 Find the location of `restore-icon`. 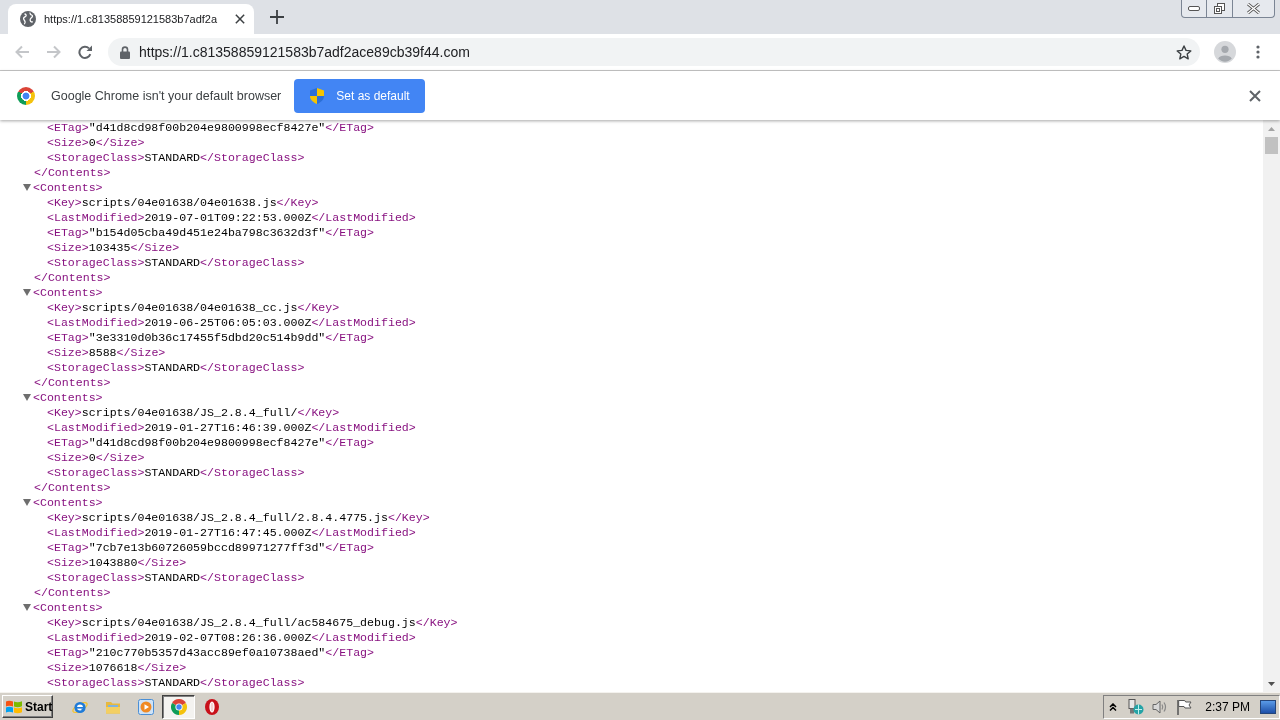

restore-icon is located at coordinates (1219, 8).